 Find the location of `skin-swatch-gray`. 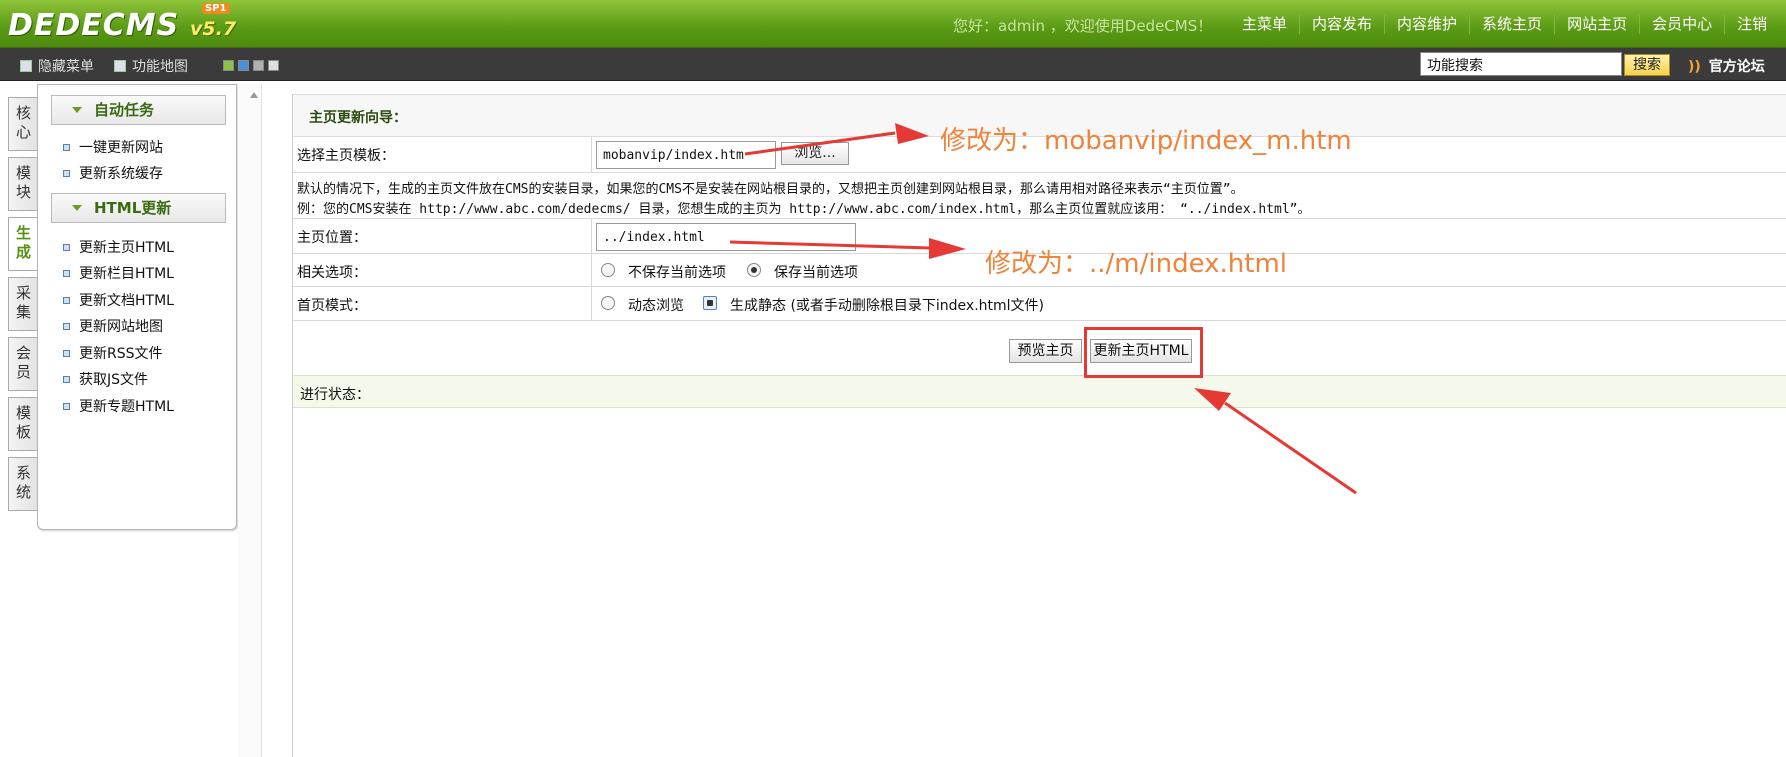

skin-swatch-gray is located at coordinates (258, 65).